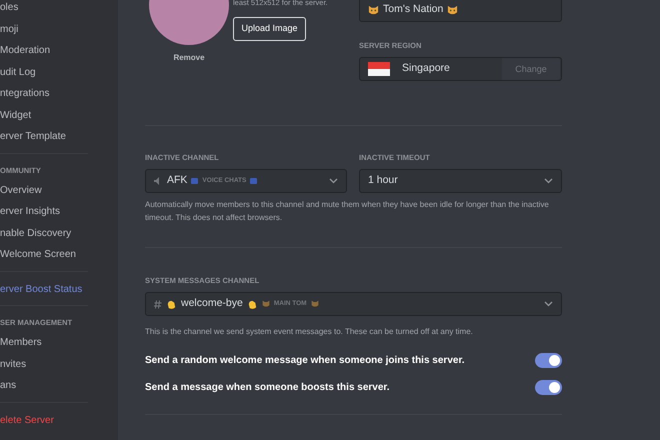 This screenshot has height=440, width=660. Describe the element at coordinates (59, 292) in the screenshot. I see `sidebar-item: erver Boost Status` at that location.